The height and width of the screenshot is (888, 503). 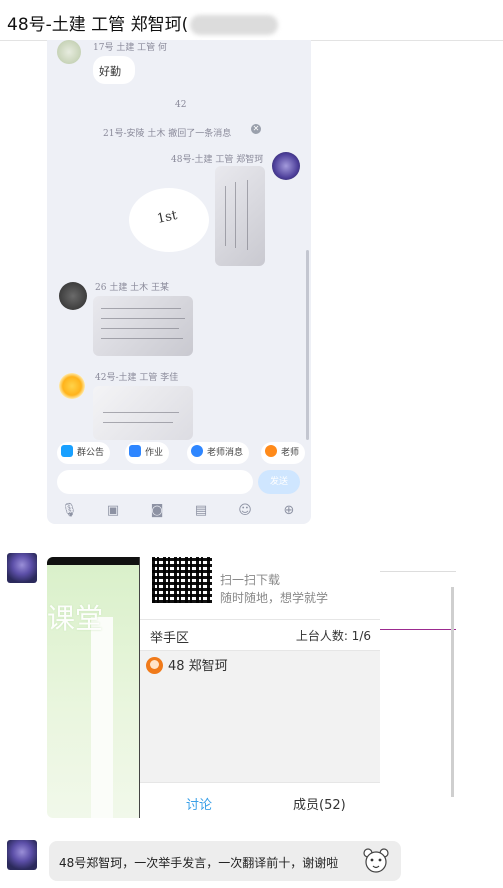 What do you see at coordinates (130, 48) in the screenshot?
I see `sender-name: 17号 土建 工管 何` at bounding box center [130, 48].